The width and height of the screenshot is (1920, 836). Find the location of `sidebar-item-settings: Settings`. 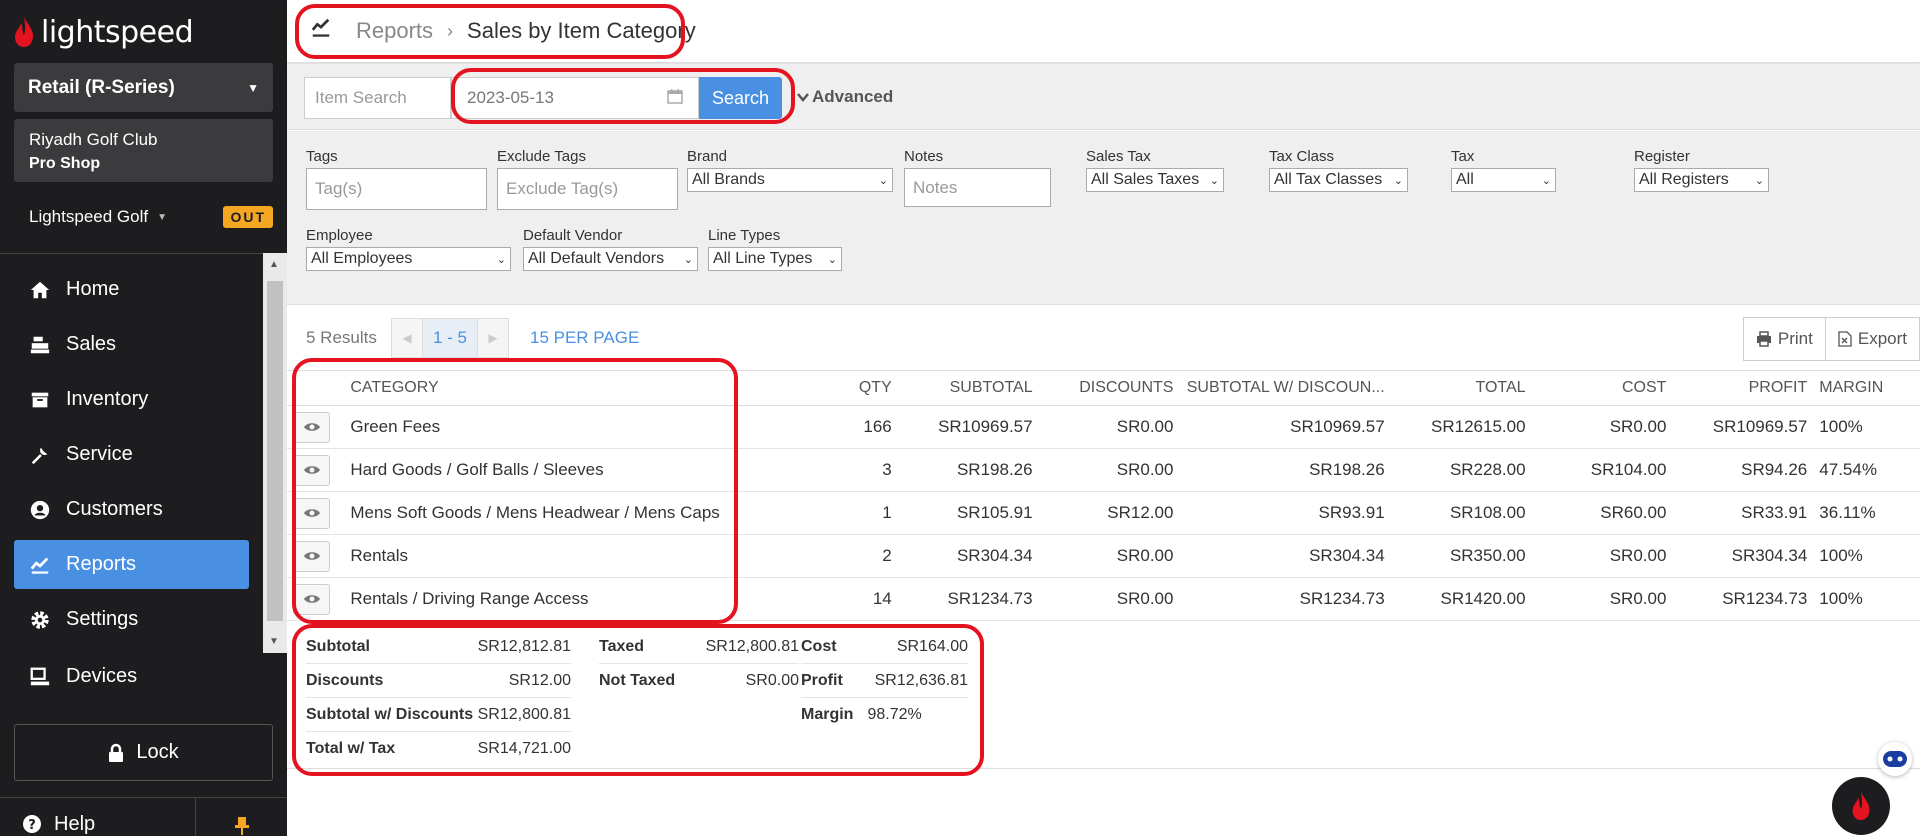

sidebar-item-settings: Settings is located at coordinates (131, 619).